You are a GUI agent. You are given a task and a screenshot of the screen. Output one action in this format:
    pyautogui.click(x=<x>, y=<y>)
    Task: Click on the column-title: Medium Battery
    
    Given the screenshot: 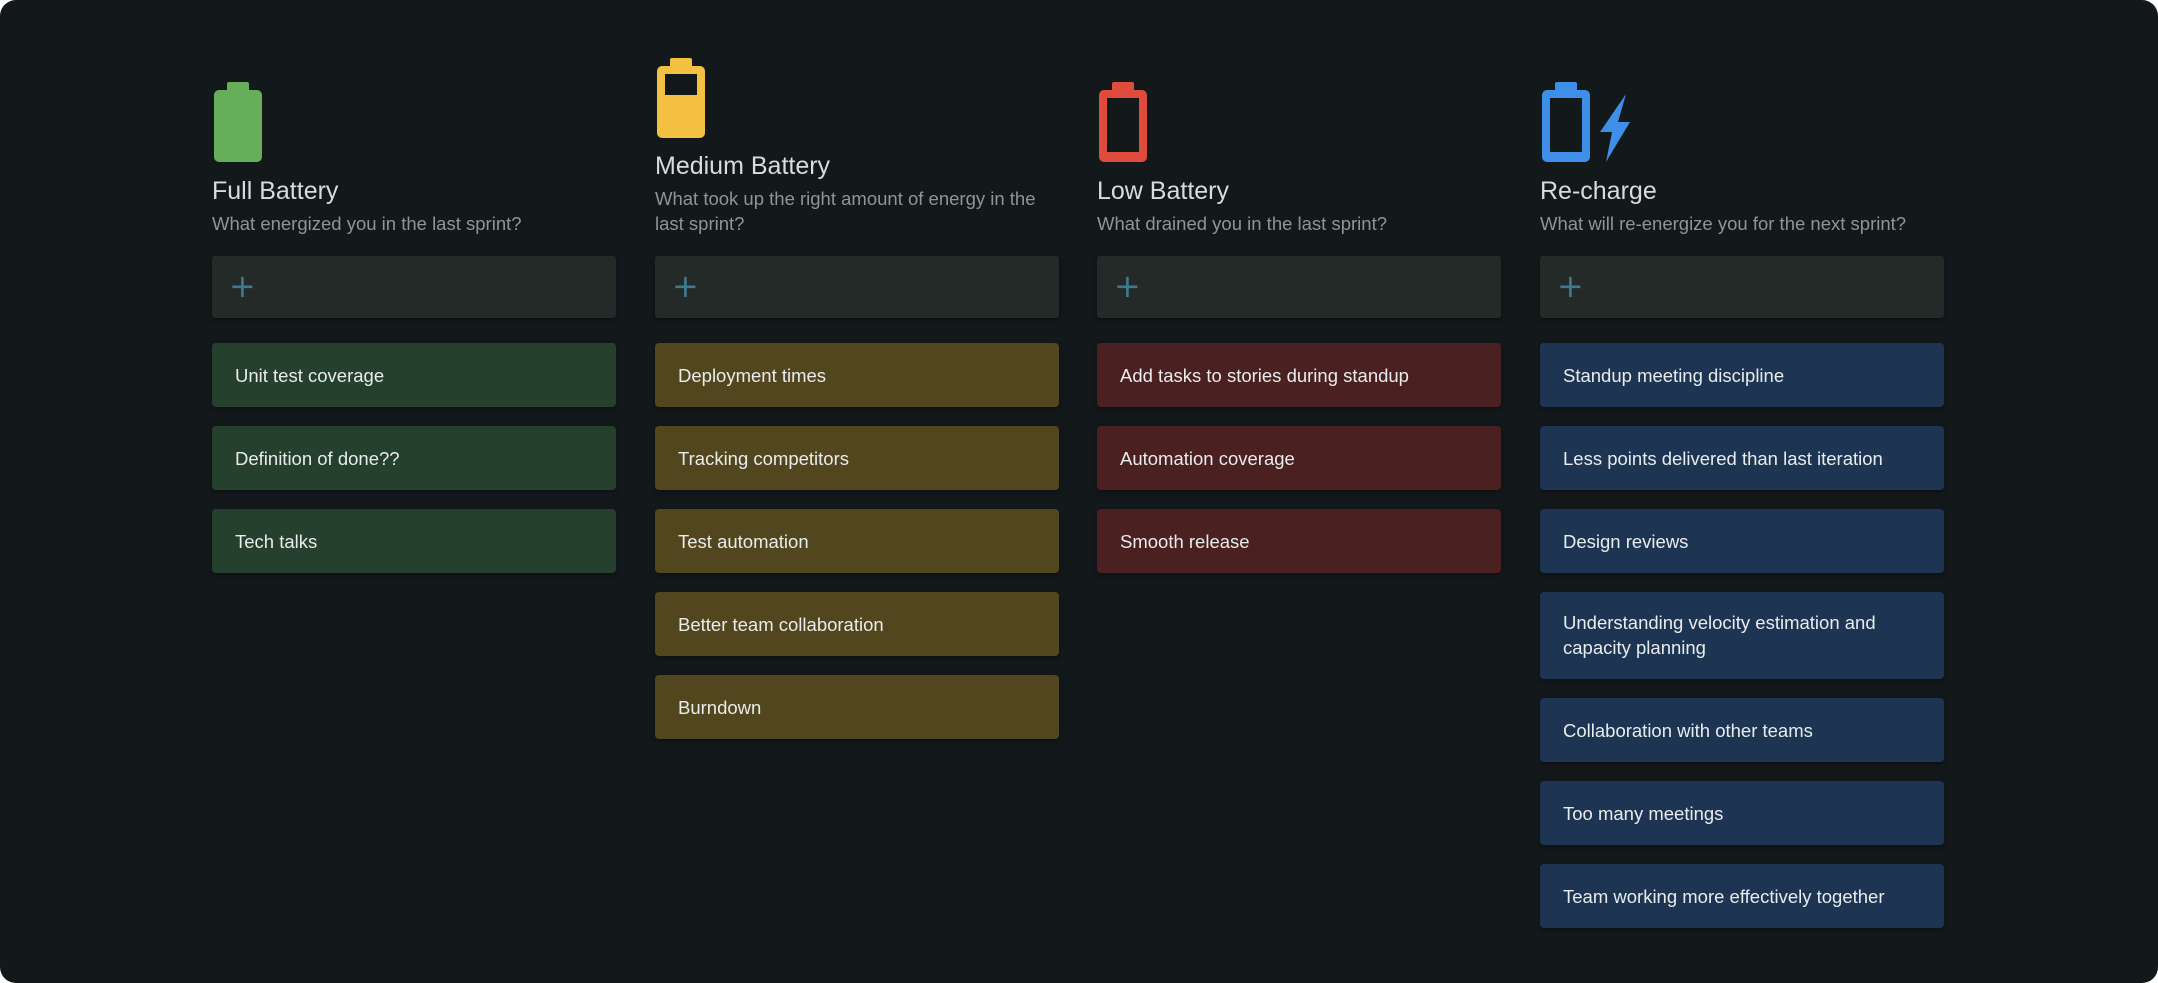 What is the action you would take?
    pyautogui.click(x=743, y=166)
    